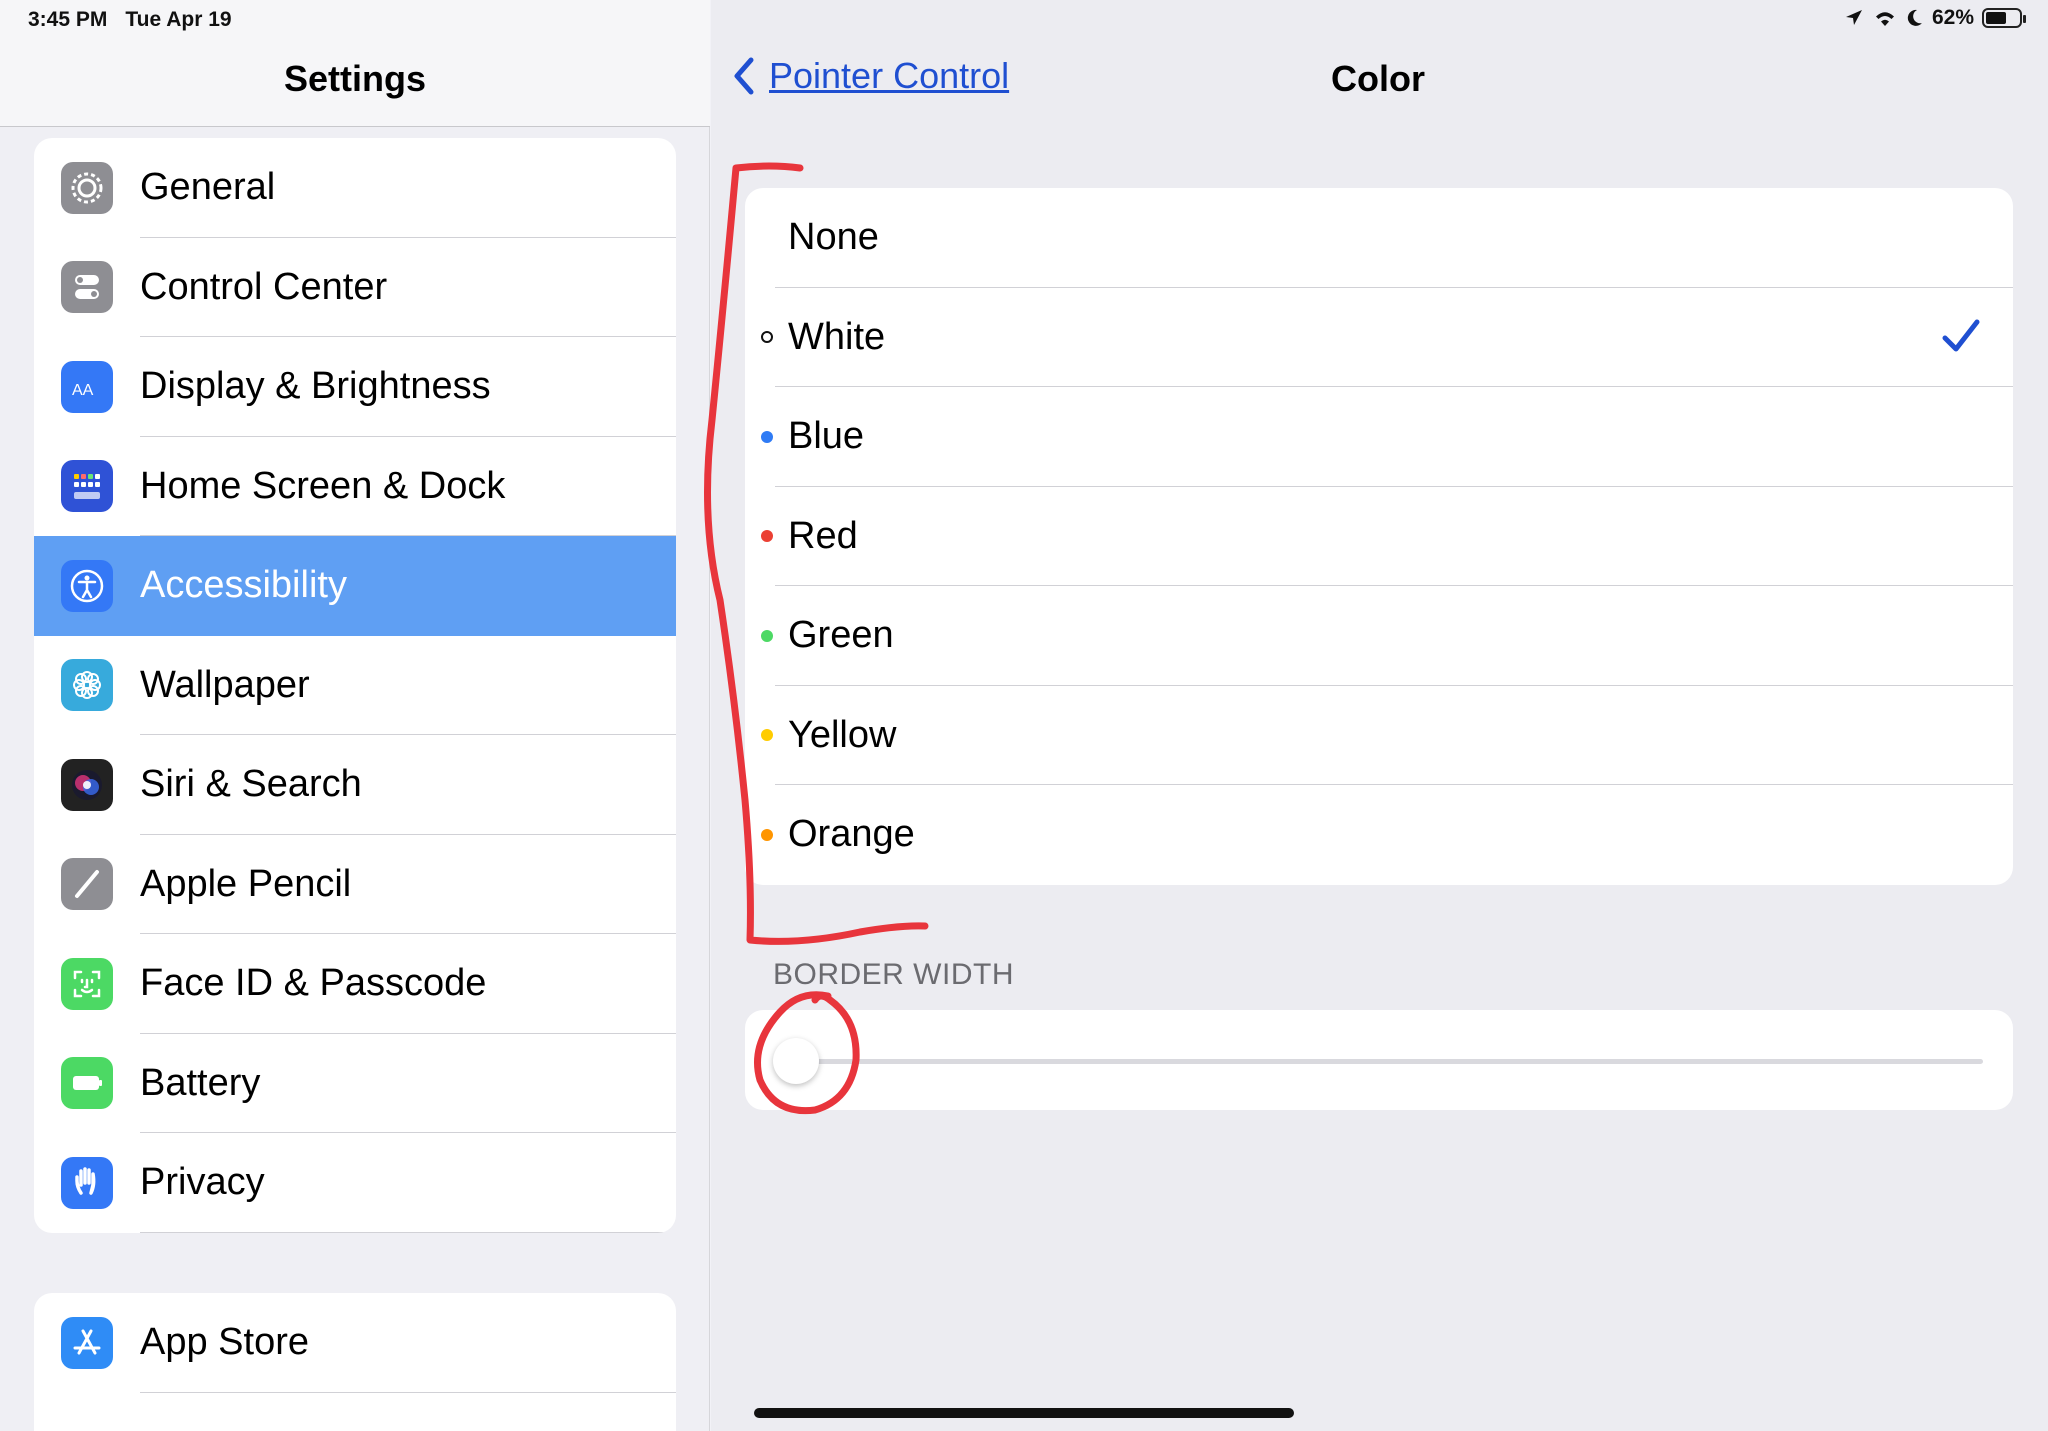  I want to click on sidebar-item-label: Siri & Search, so click(251, 784).